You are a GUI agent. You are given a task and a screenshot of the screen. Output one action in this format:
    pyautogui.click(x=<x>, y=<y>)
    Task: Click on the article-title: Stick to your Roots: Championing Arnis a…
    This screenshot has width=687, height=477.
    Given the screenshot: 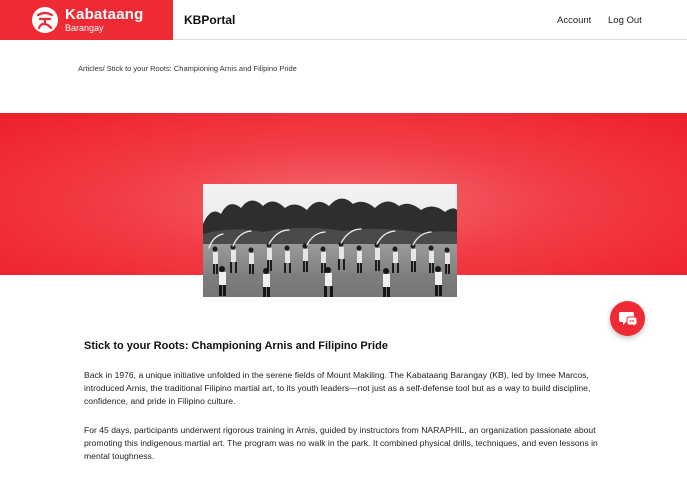 What is the action you would take?
    pyautogui.click(x=236, y=346)
    